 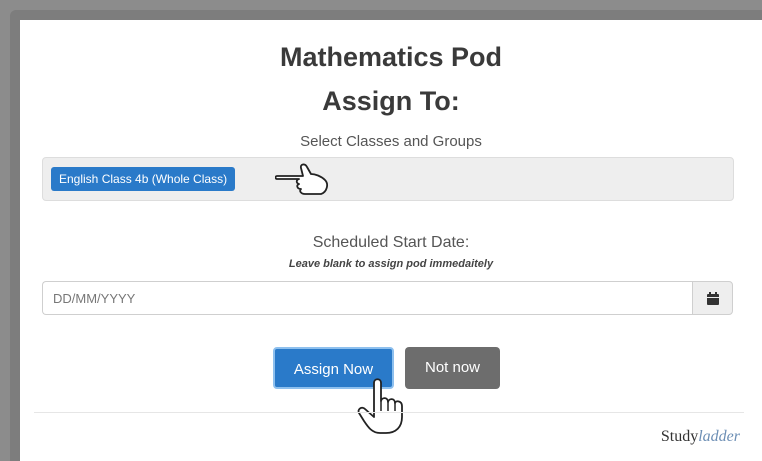 I want to click on brand-study: Study, so click(x=679, y=436).